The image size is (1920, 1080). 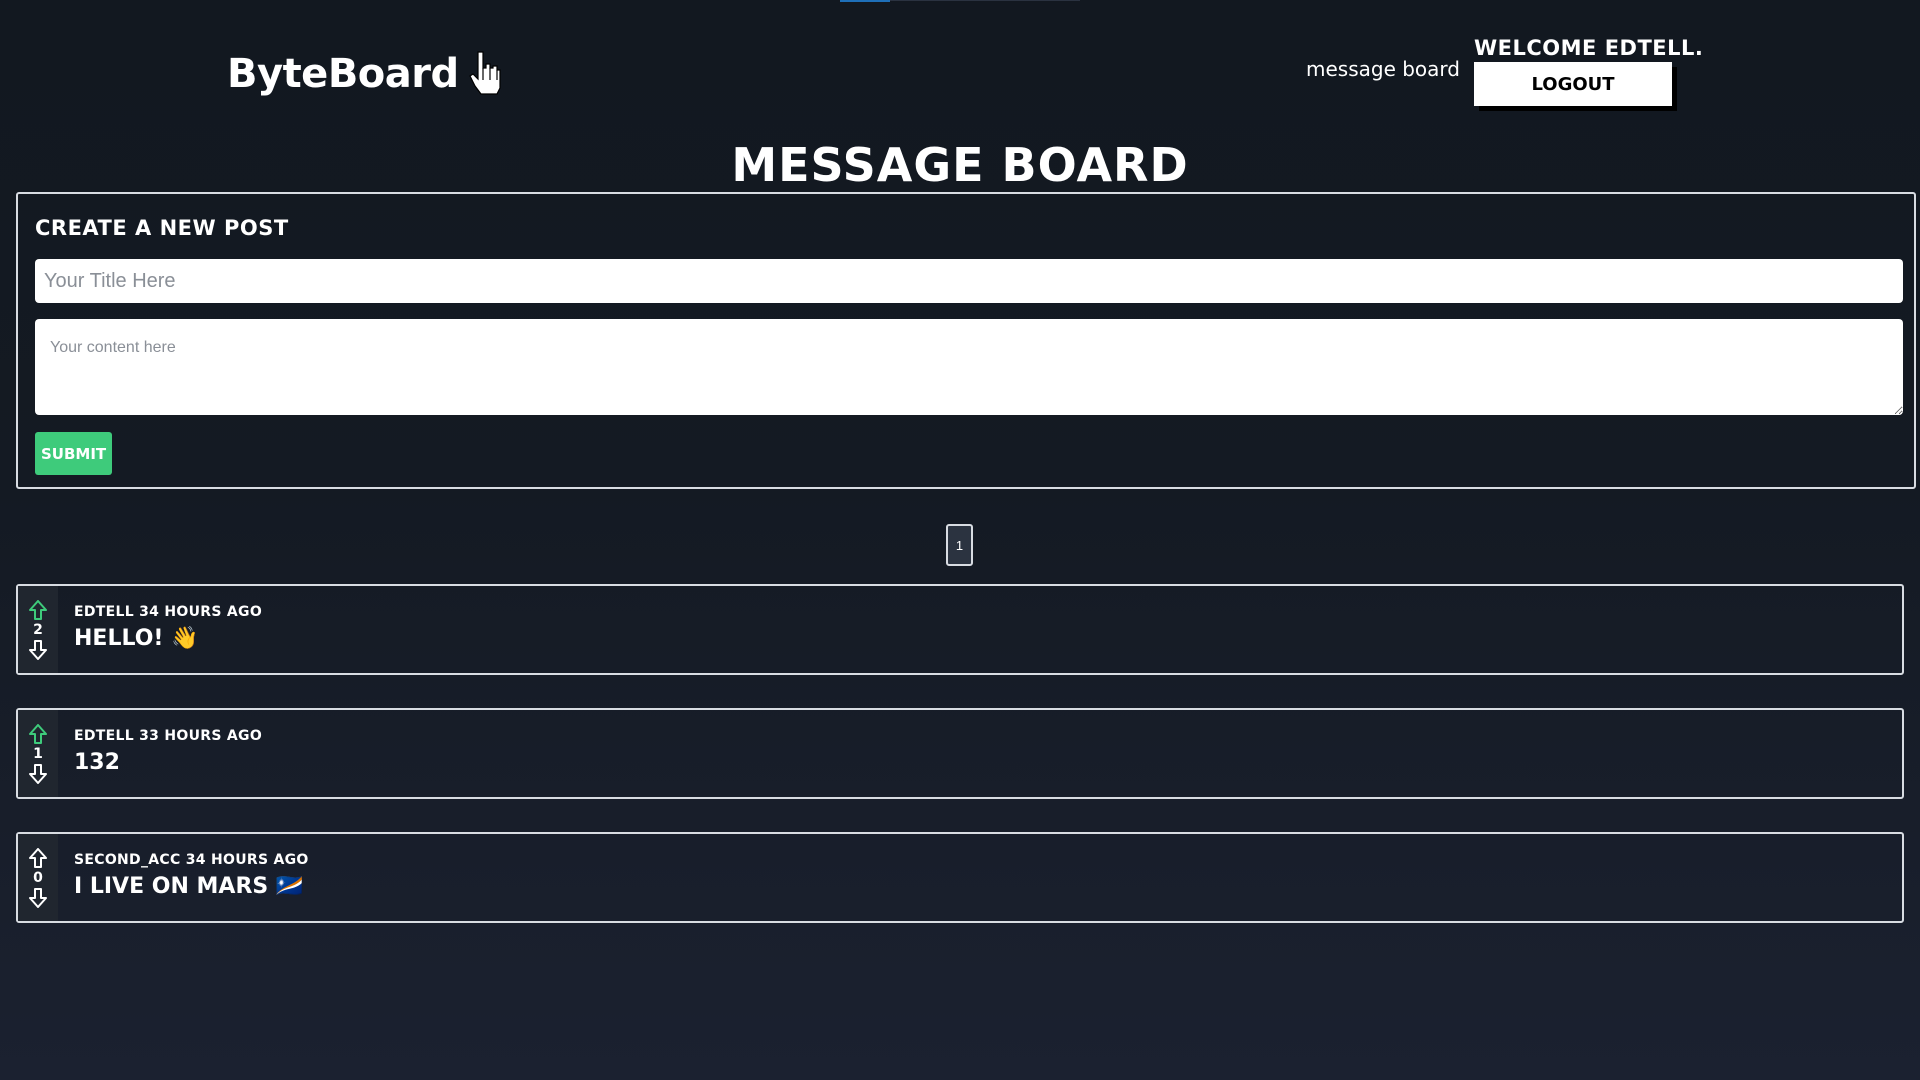 What do you see at coordinates (168, 612) in the screenshot?
I see `post-meta: EDTELL 34 HOURS AGO` at bounding box center [168, 612].